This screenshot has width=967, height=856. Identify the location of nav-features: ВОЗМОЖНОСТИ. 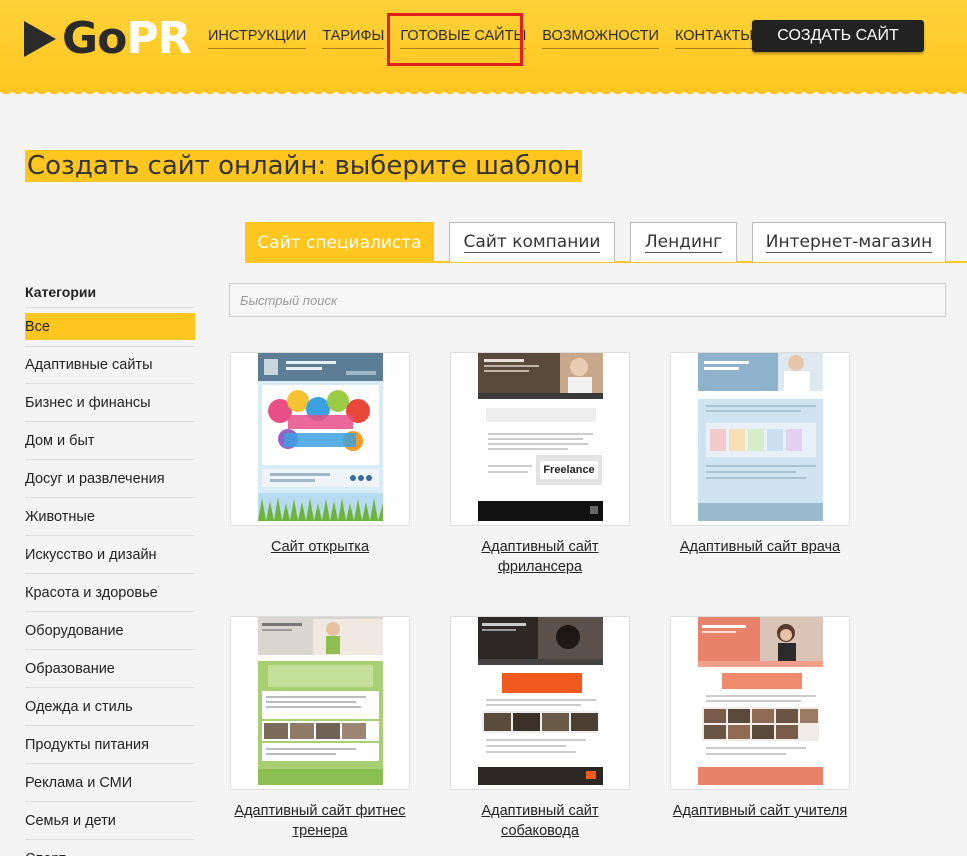
(600, 38).